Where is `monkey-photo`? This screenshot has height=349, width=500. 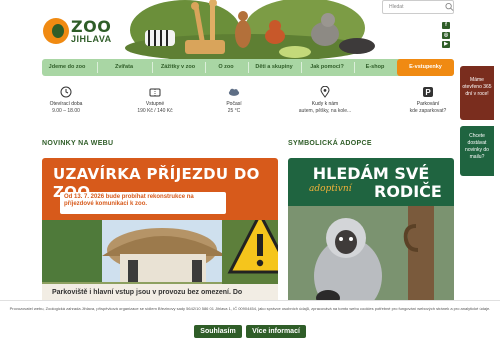
monkey-photo is located at coordinates (371, 258).